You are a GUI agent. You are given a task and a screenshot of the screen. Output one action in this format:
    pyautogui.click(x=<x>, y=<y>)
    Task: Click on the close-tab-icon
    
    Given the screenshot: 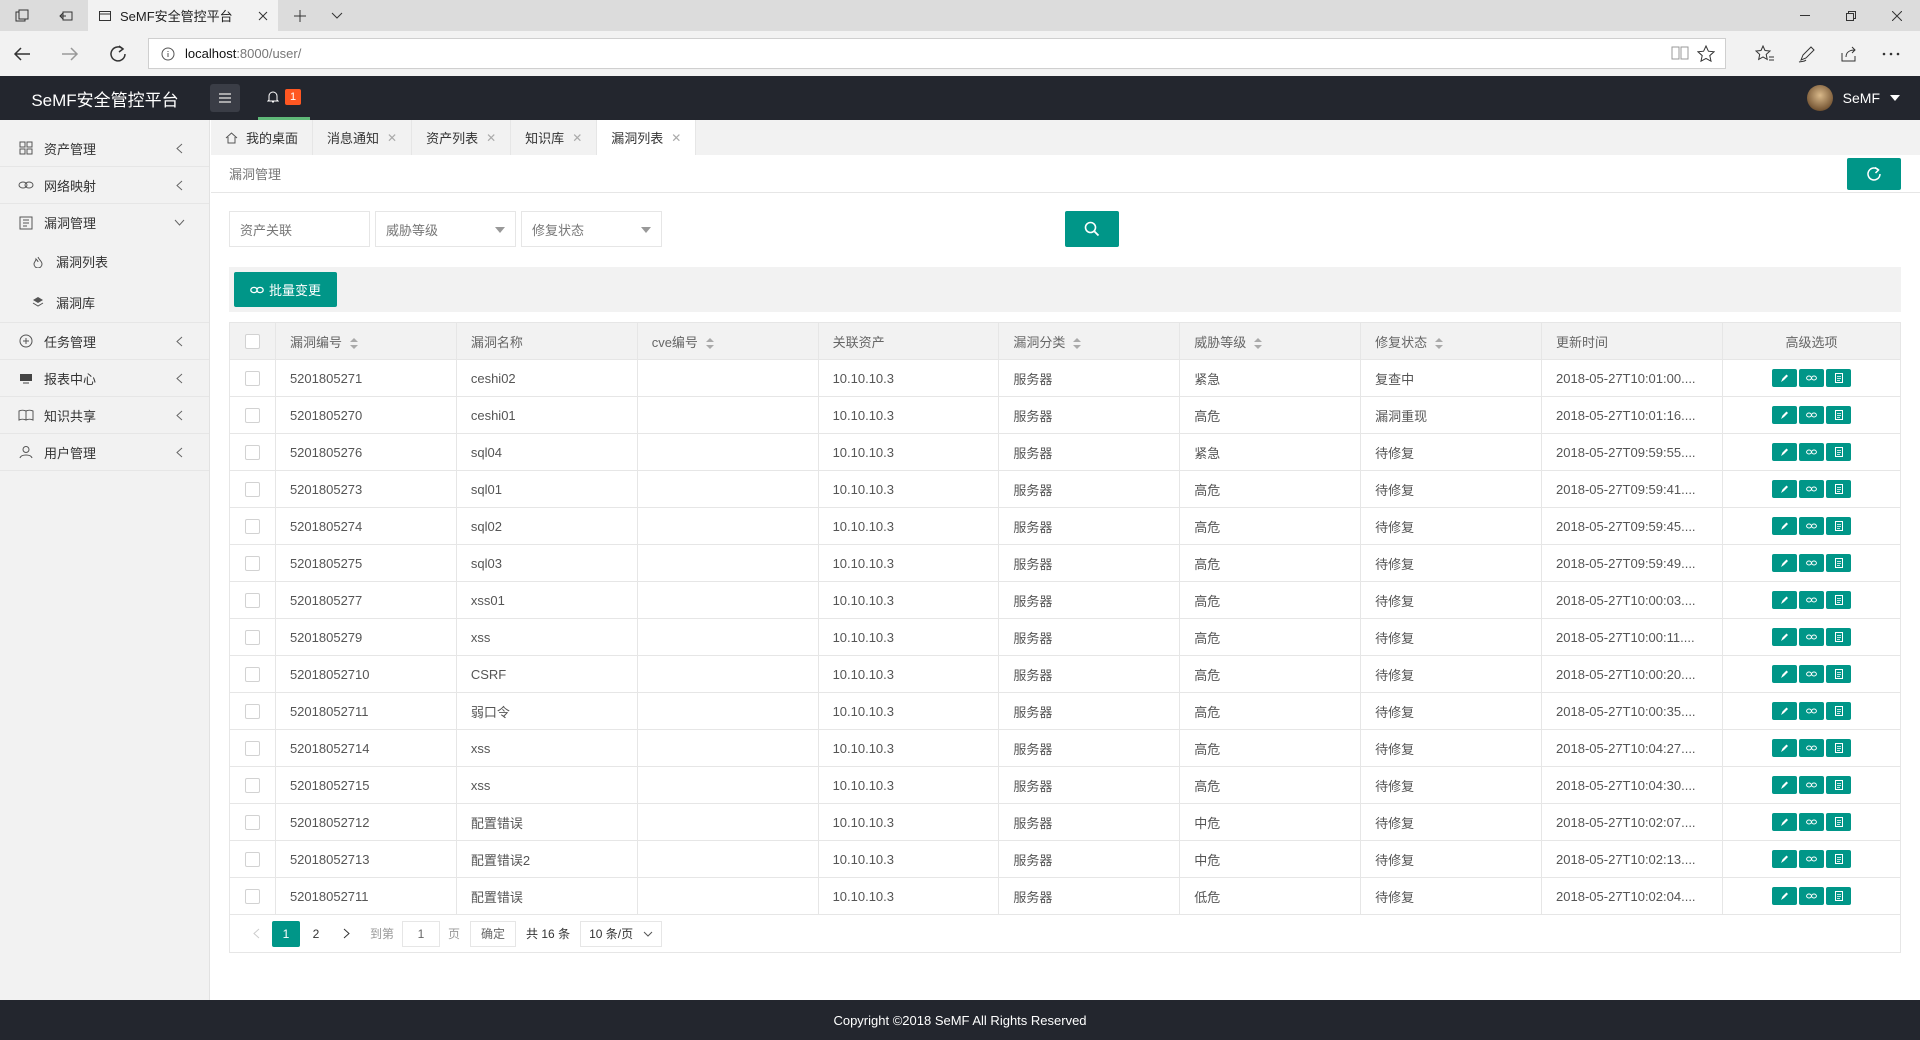 What is the action you would take?
    pyautogui.click(x=263, y=16)
    